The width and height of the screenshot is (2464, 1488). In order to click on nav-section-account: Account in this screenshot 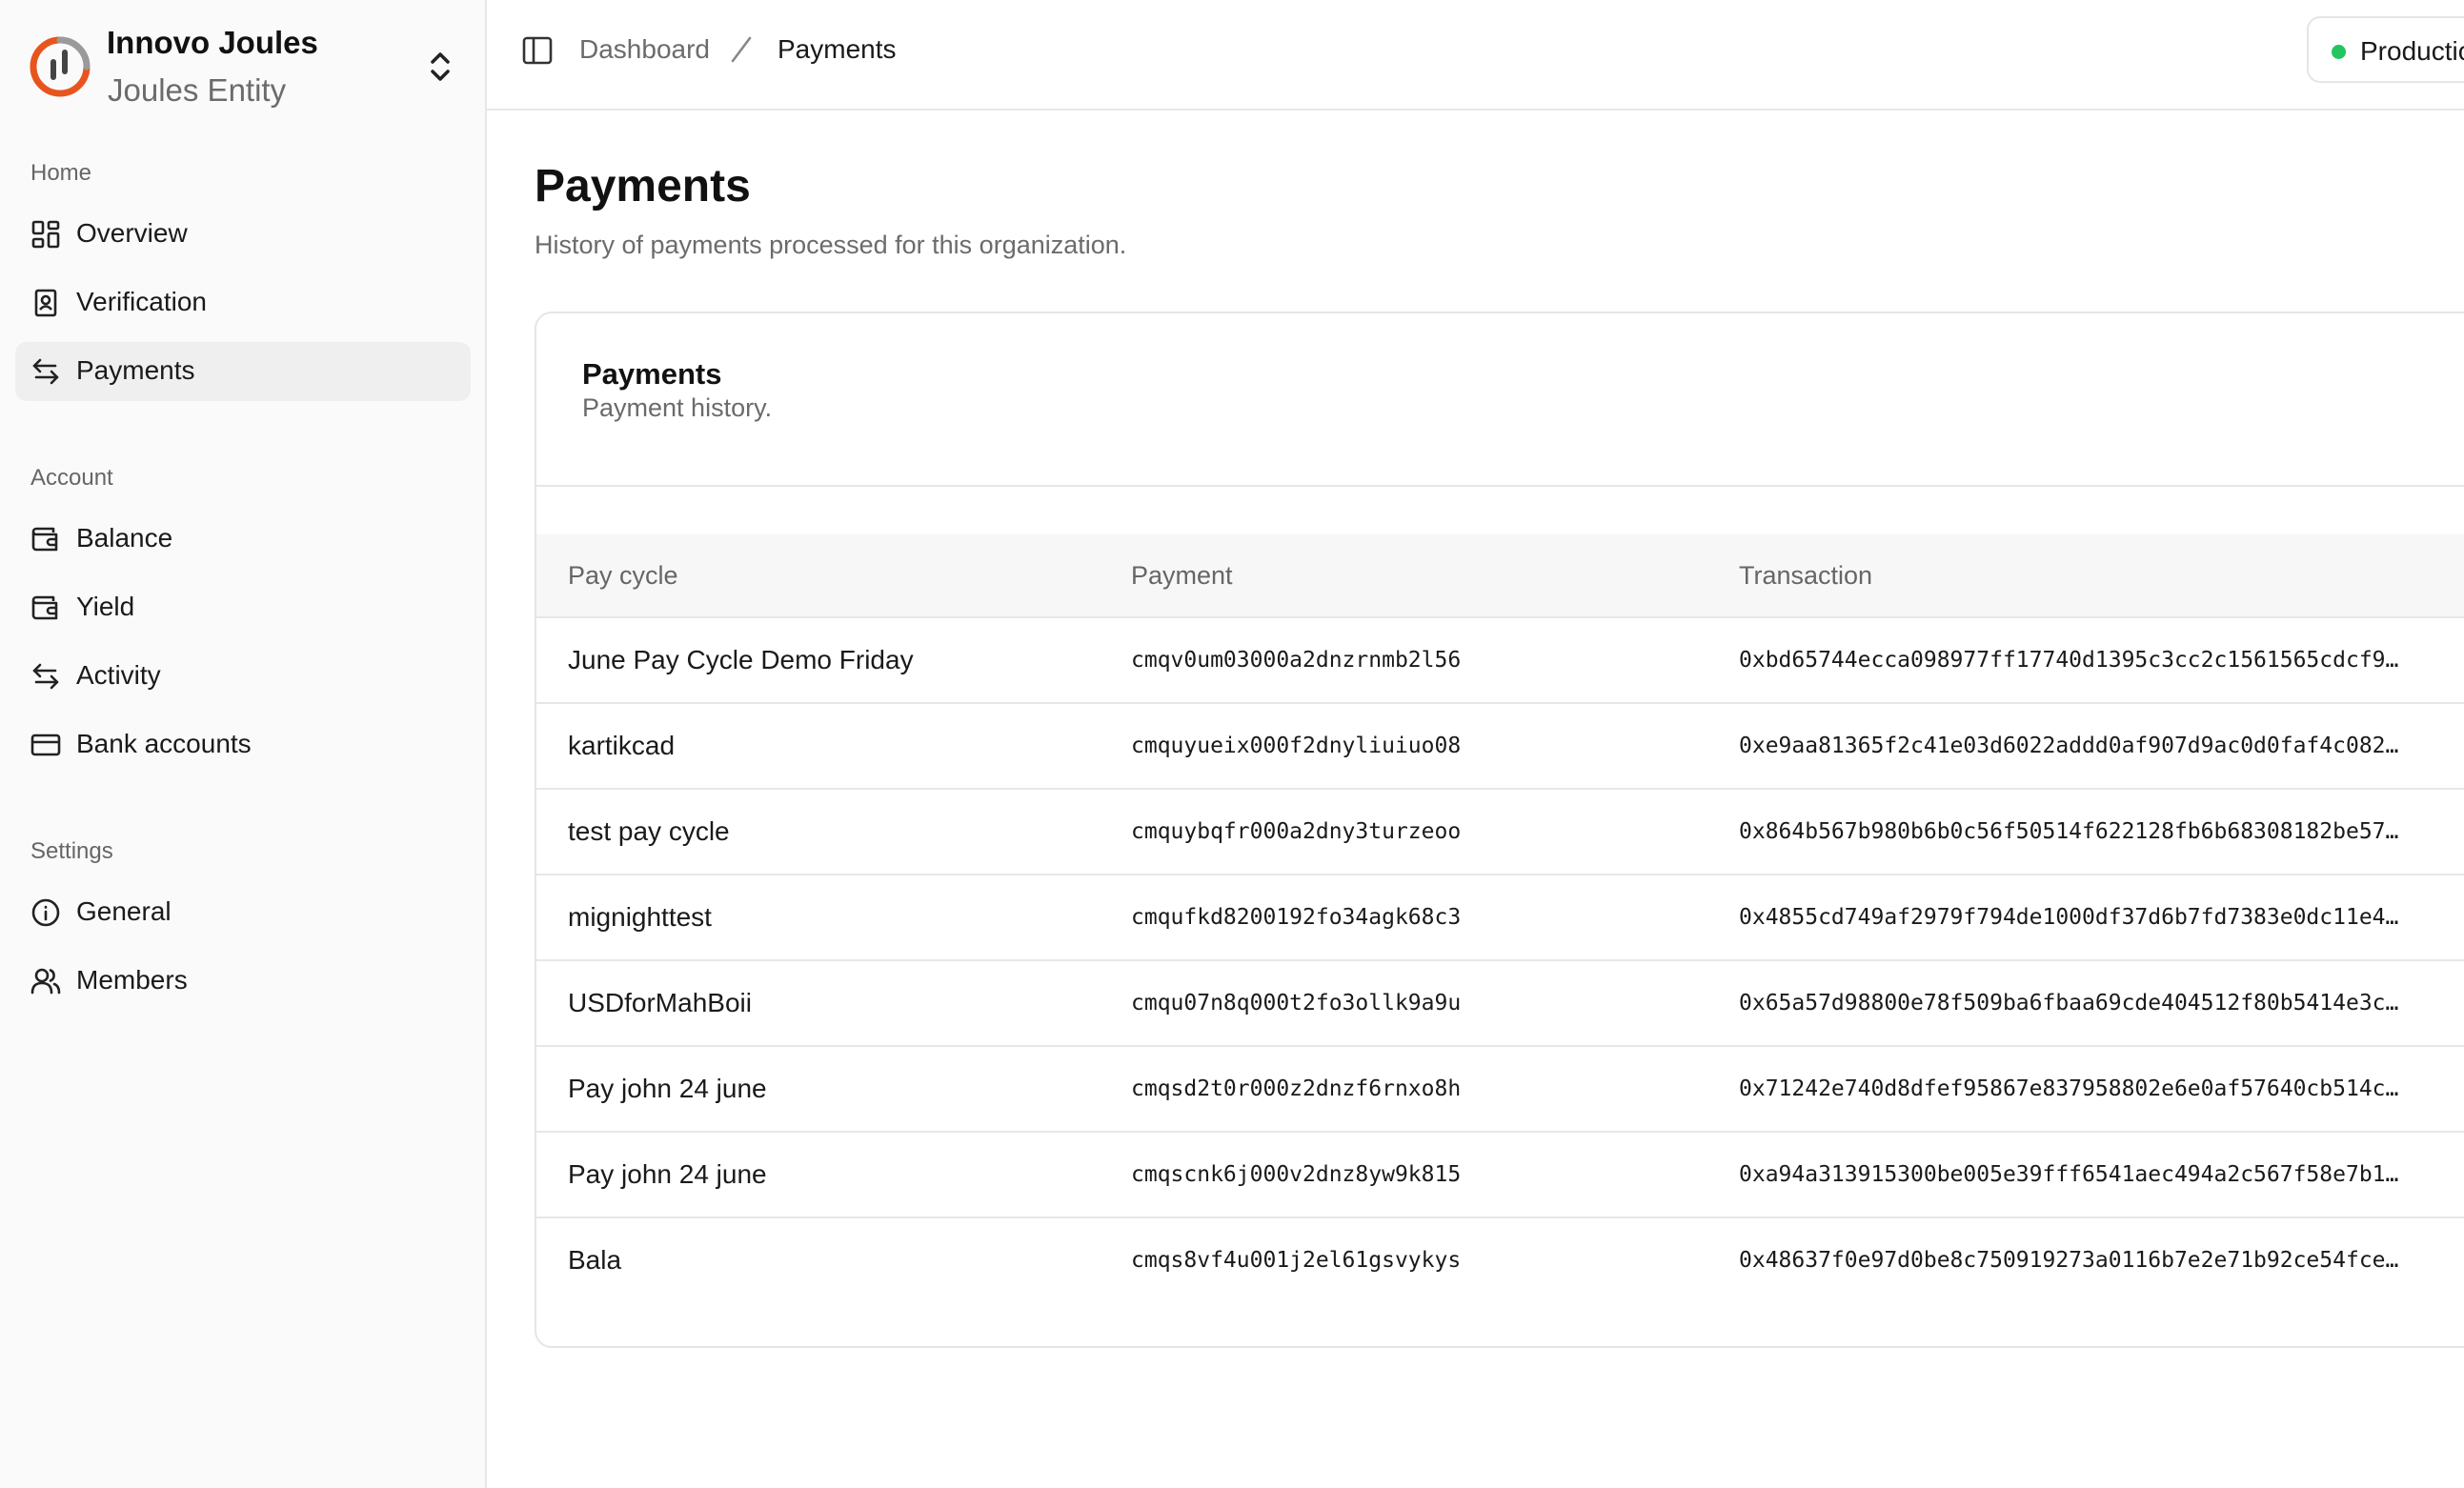, I will do `click(72, 478)`.